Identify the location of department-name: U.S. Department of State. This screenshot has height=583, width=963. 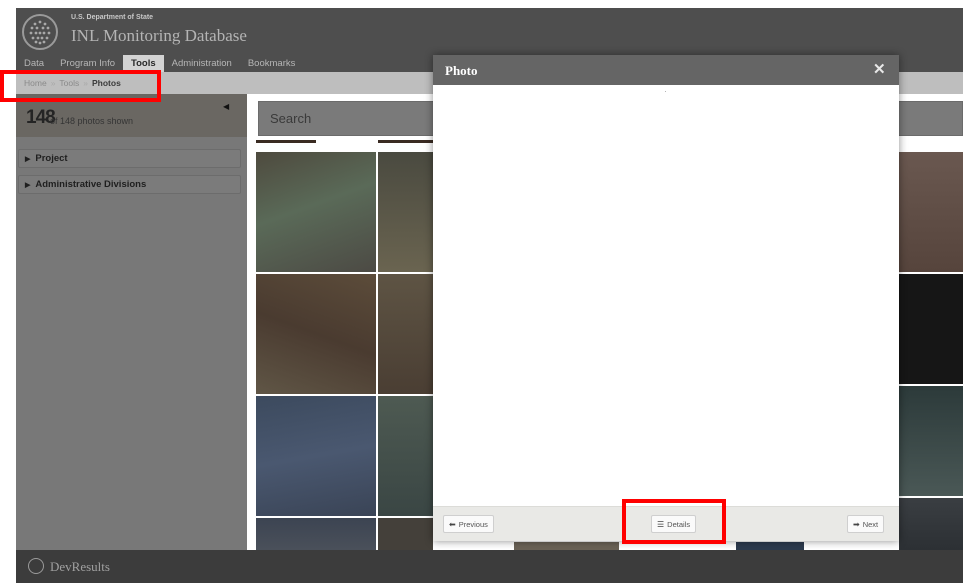
(112, 17).